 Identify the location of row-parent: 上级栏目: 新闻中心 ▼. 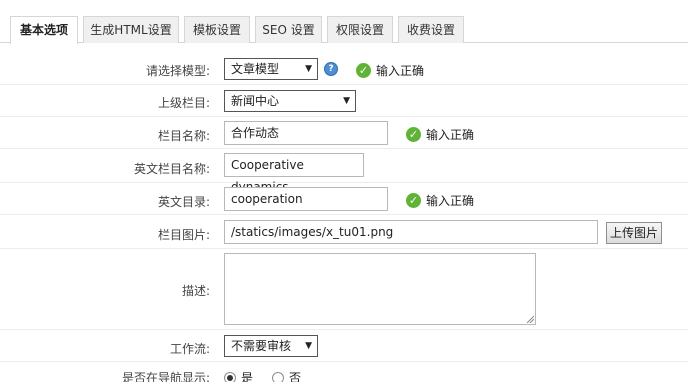
(344, 101).